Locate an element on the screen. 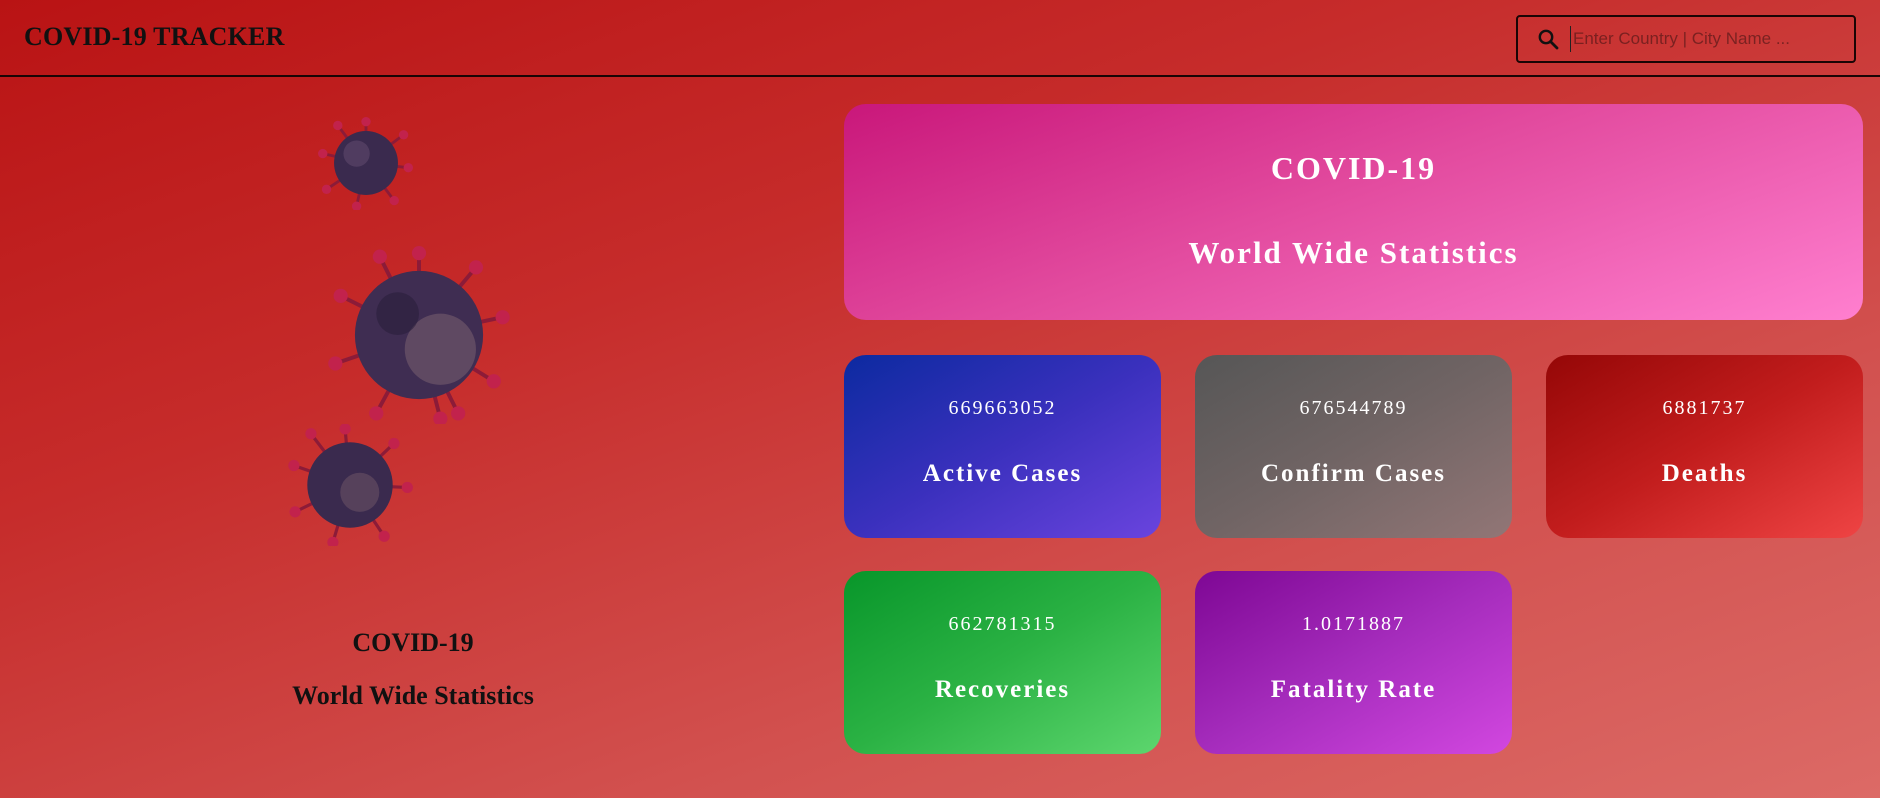 The width and height of the screenshot is (1880, 798). stat-card-recoveries: 662781315 Recoveries is located at coordinates (1002, 662).